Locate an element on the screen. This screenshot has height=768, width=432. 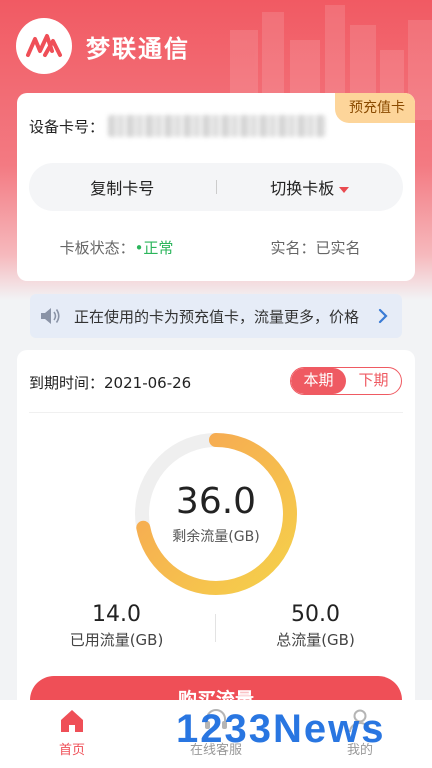
device-number-row: 设备卡号： is located at coordinates (178, 126).